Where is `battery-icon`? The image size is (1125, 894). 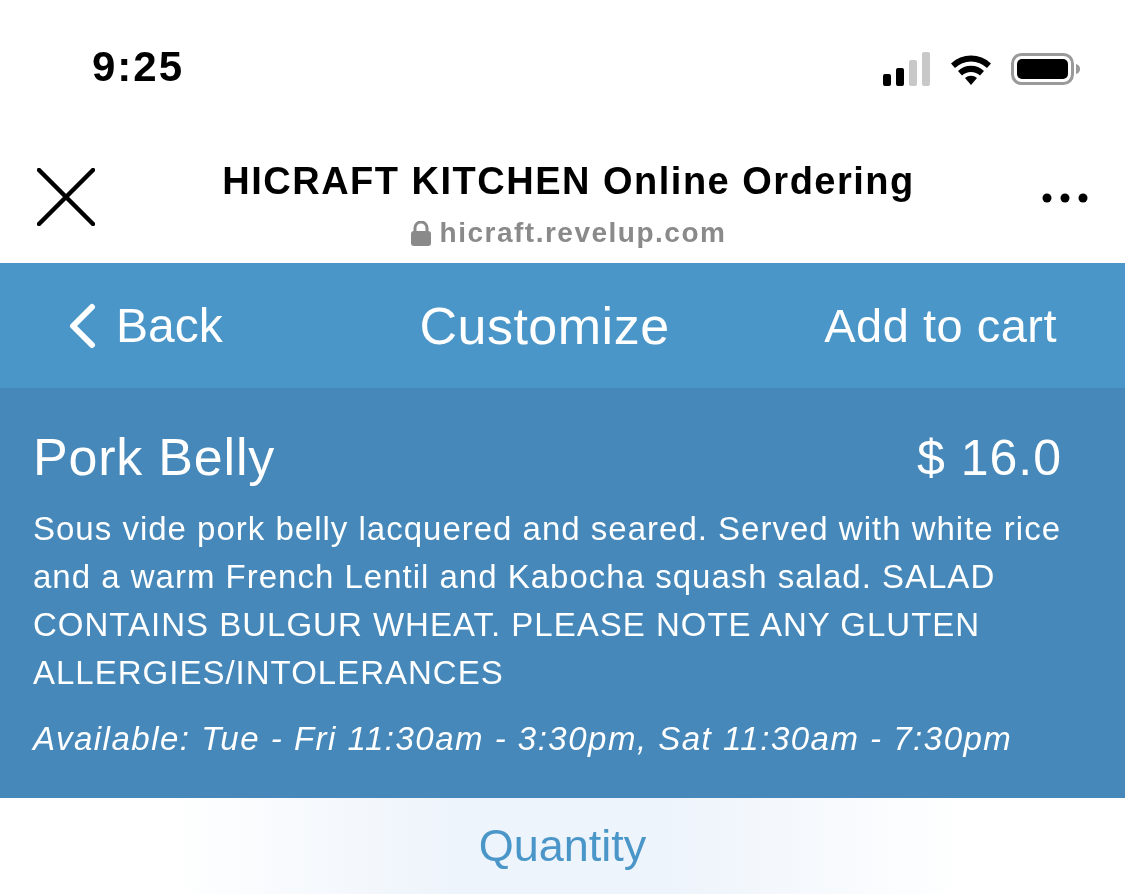 battery-icon is located at coordinates (1046, 69).